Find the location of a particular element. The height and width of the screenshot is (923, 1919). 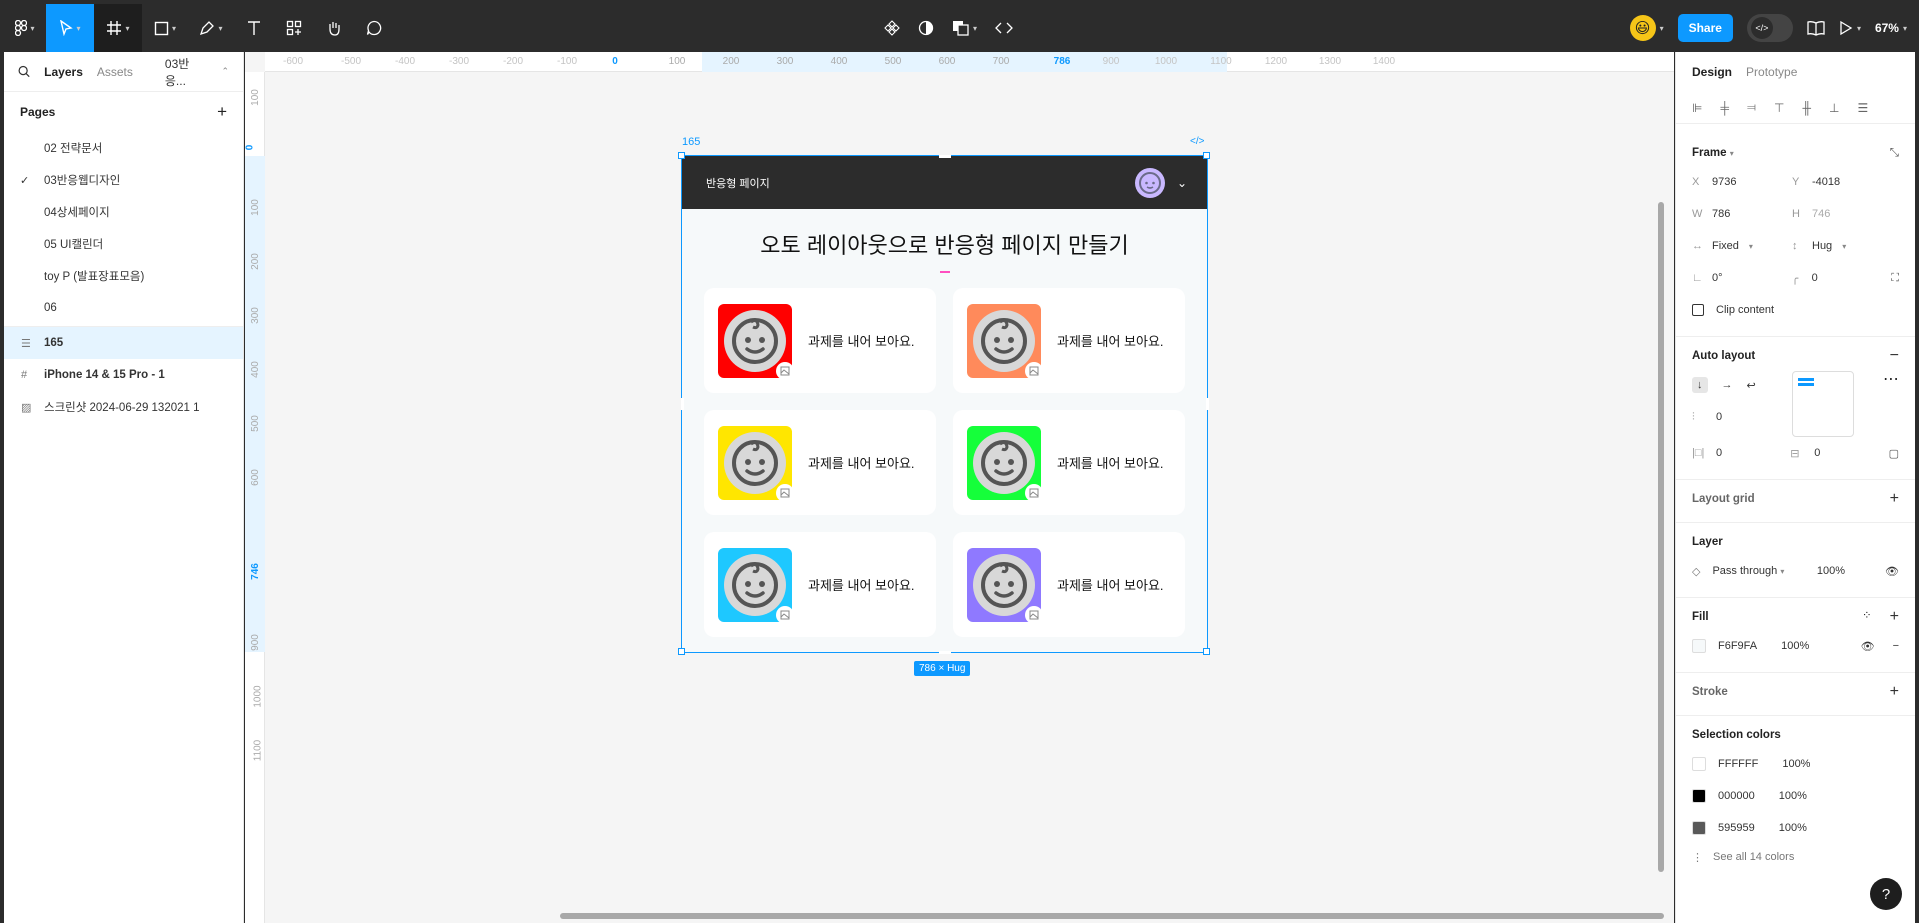

add-layout-grid-icon: + is located at coordinates (1894, 499).